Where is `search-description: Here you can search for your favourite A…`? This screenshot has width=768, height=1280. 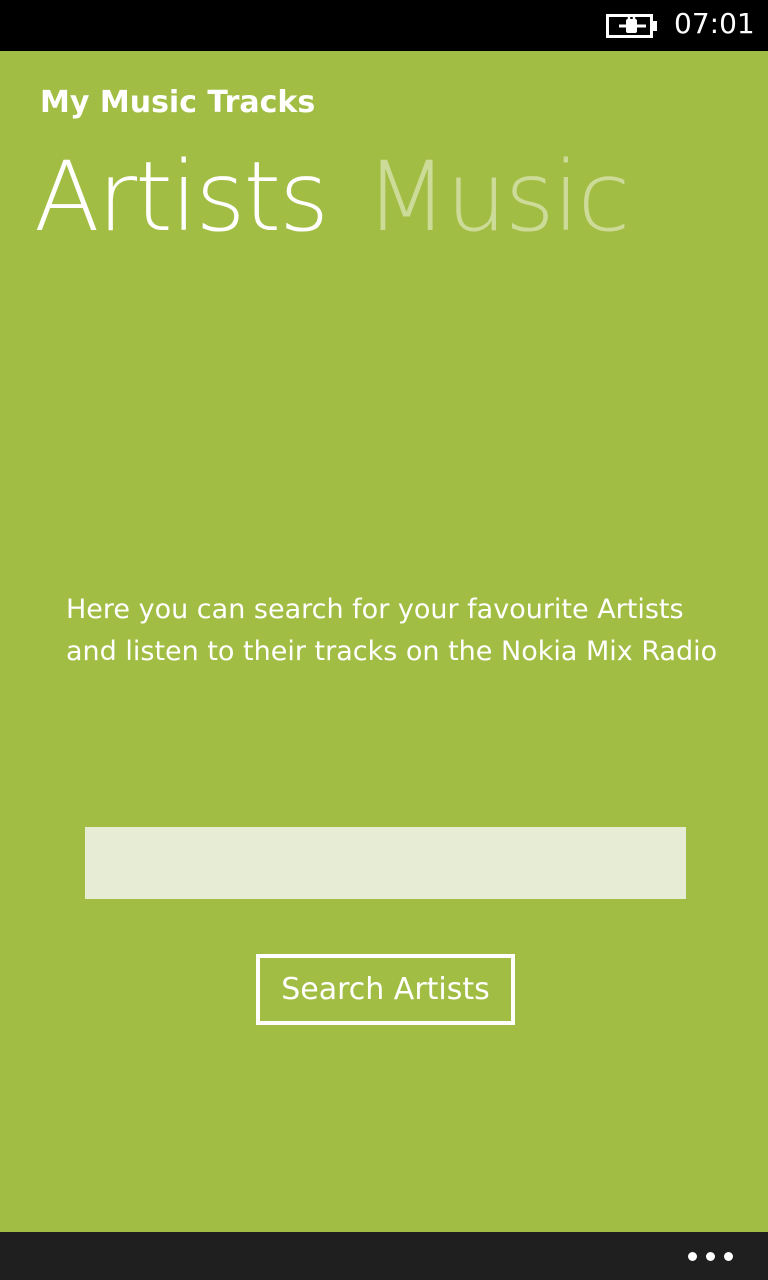 search-description: Here you can search for your favourite A… is located at coordinates (392, 630).